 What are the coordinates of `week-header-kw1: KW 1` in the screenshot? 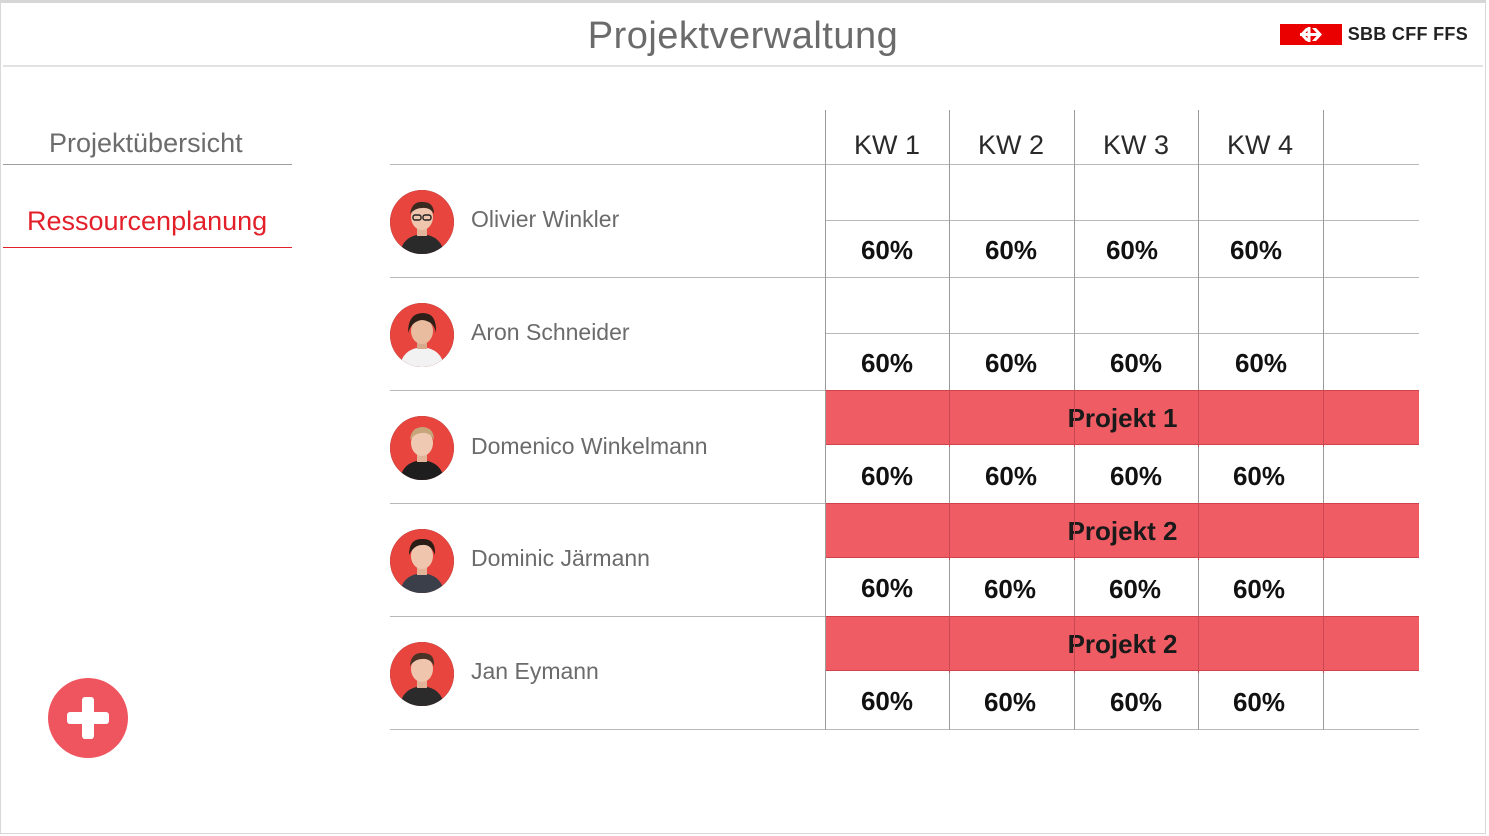 It's located at (886, 145).